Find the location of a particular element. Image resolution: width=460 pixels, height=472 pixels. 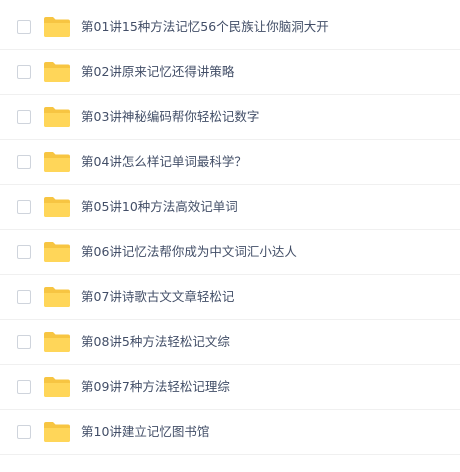

file-row: 第06讲记忆法帮你成为中文词汇小达人 is located at coordinates (230, 252).